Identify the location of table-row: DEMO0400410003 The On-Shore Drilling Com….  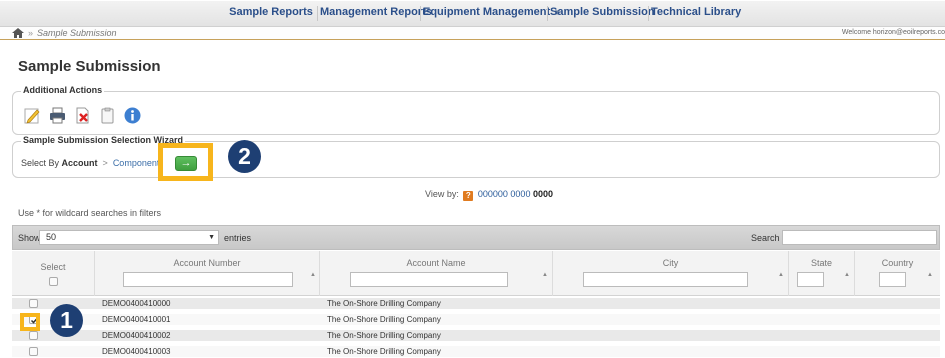
(476, 351).